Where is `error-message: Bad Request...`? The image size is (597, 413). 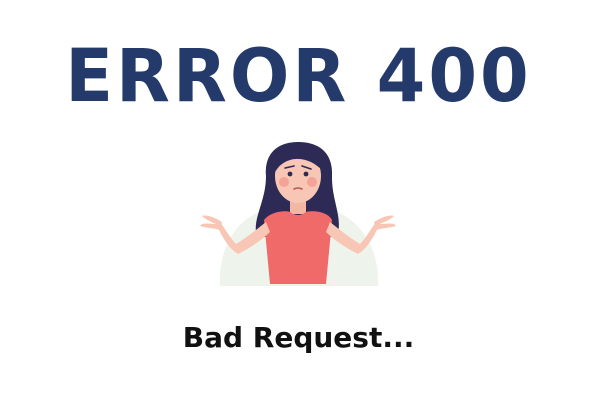 error-message: Bad Request... is located at coordinates (298, 337).